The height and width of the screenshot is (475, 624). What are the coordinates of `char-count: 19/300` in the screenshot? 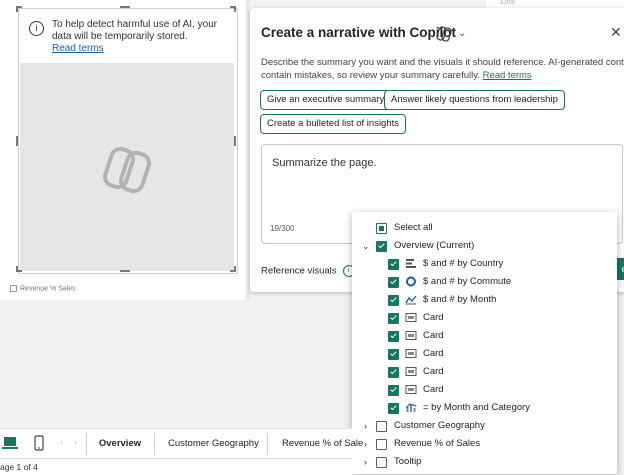 It's located at (282, 228).